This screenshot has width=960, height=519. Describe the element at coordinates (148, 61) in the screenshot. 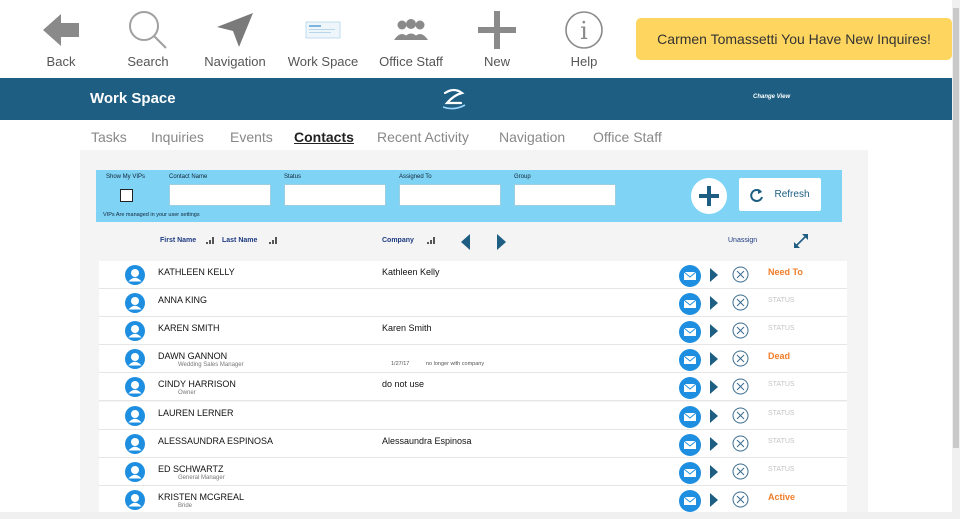

I see `search-label: Search` at that location.